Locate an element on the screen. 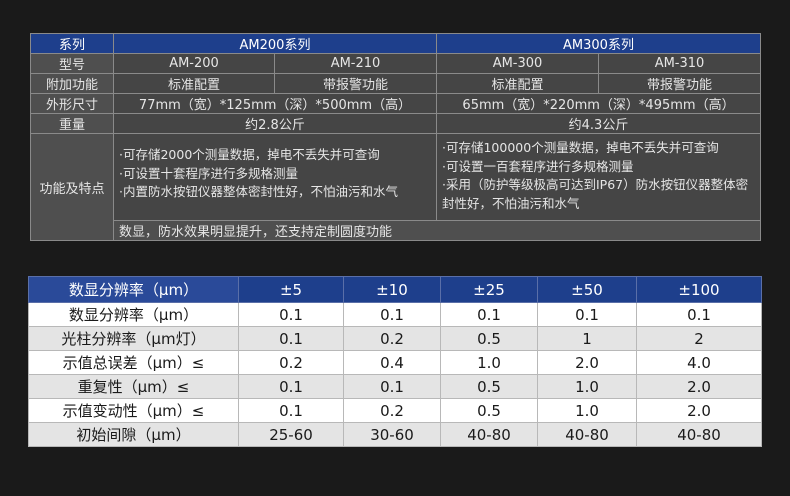 The width and height of the screenshot is (790, 496). header-range-100: ±100 is located at coordinates (699, 289).